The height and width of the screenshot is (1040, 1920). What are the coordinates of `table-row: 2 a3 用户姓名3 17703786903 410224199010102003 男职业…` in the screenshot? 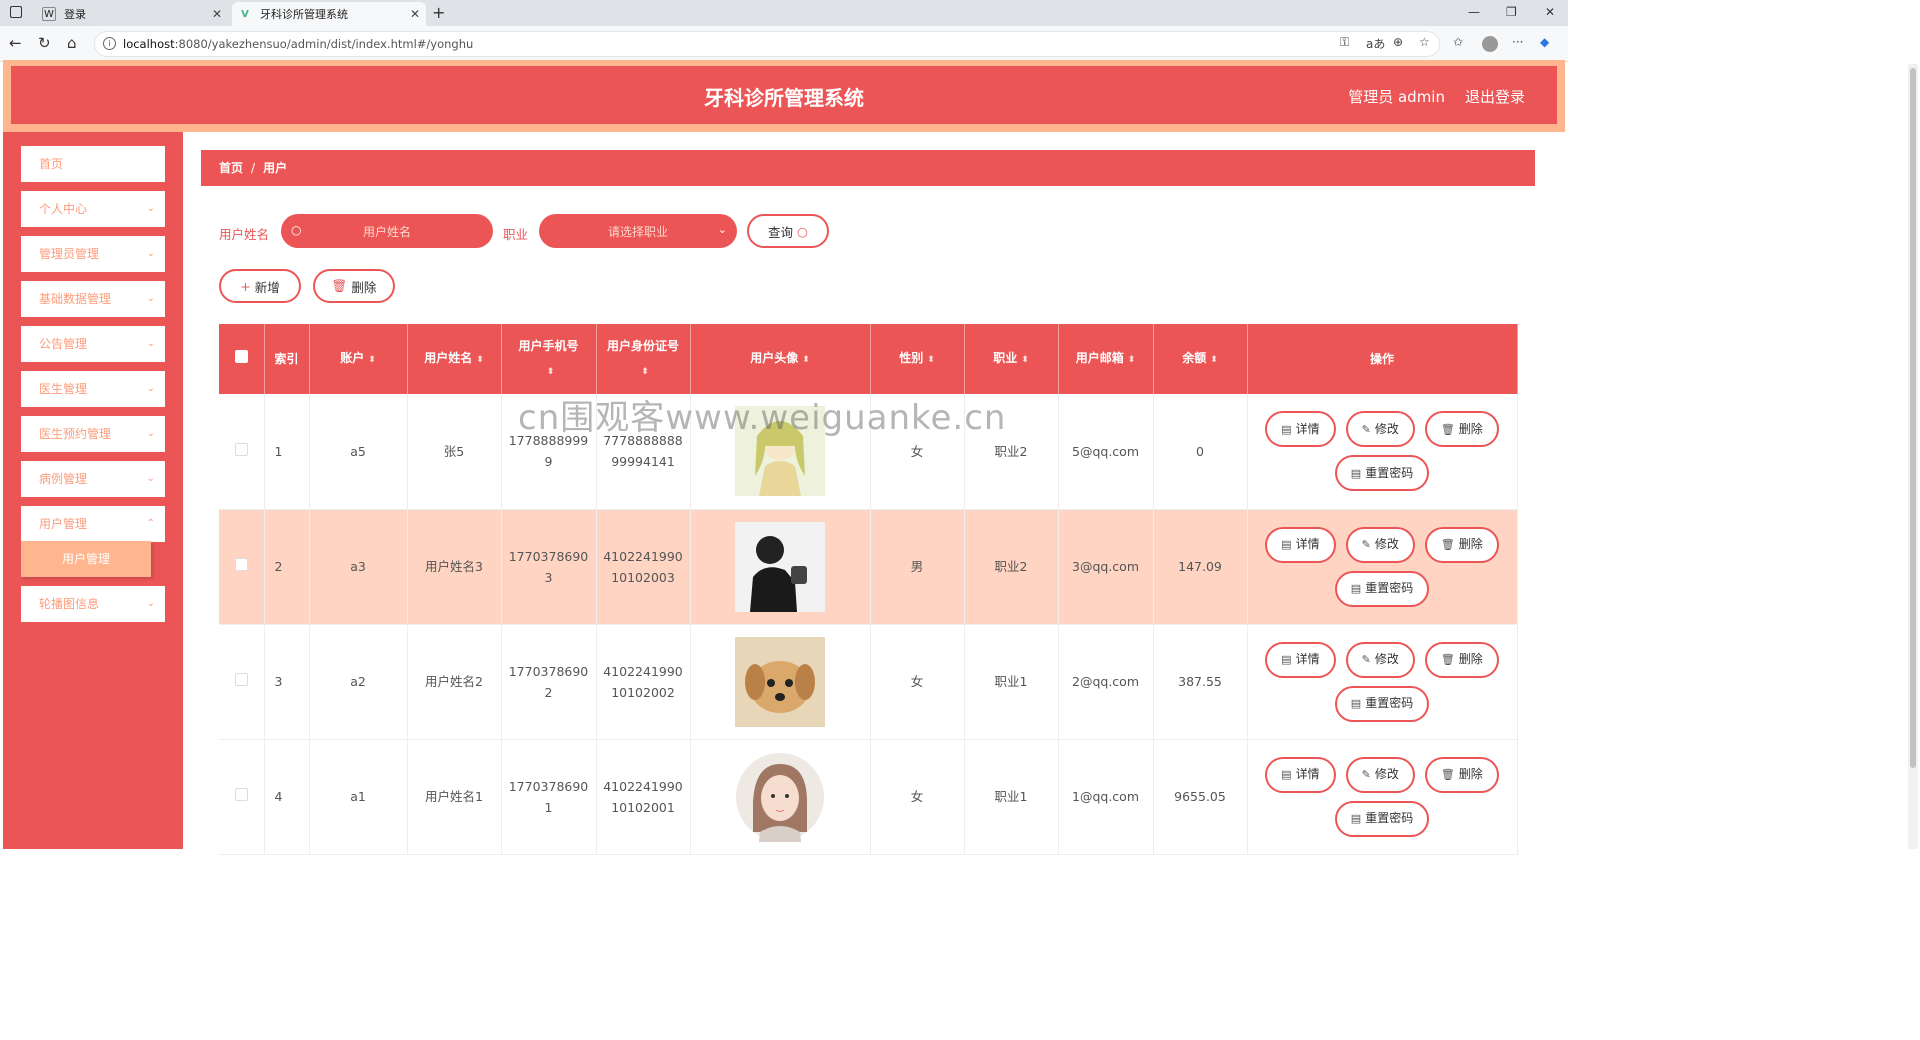 It's located at (868, 567).